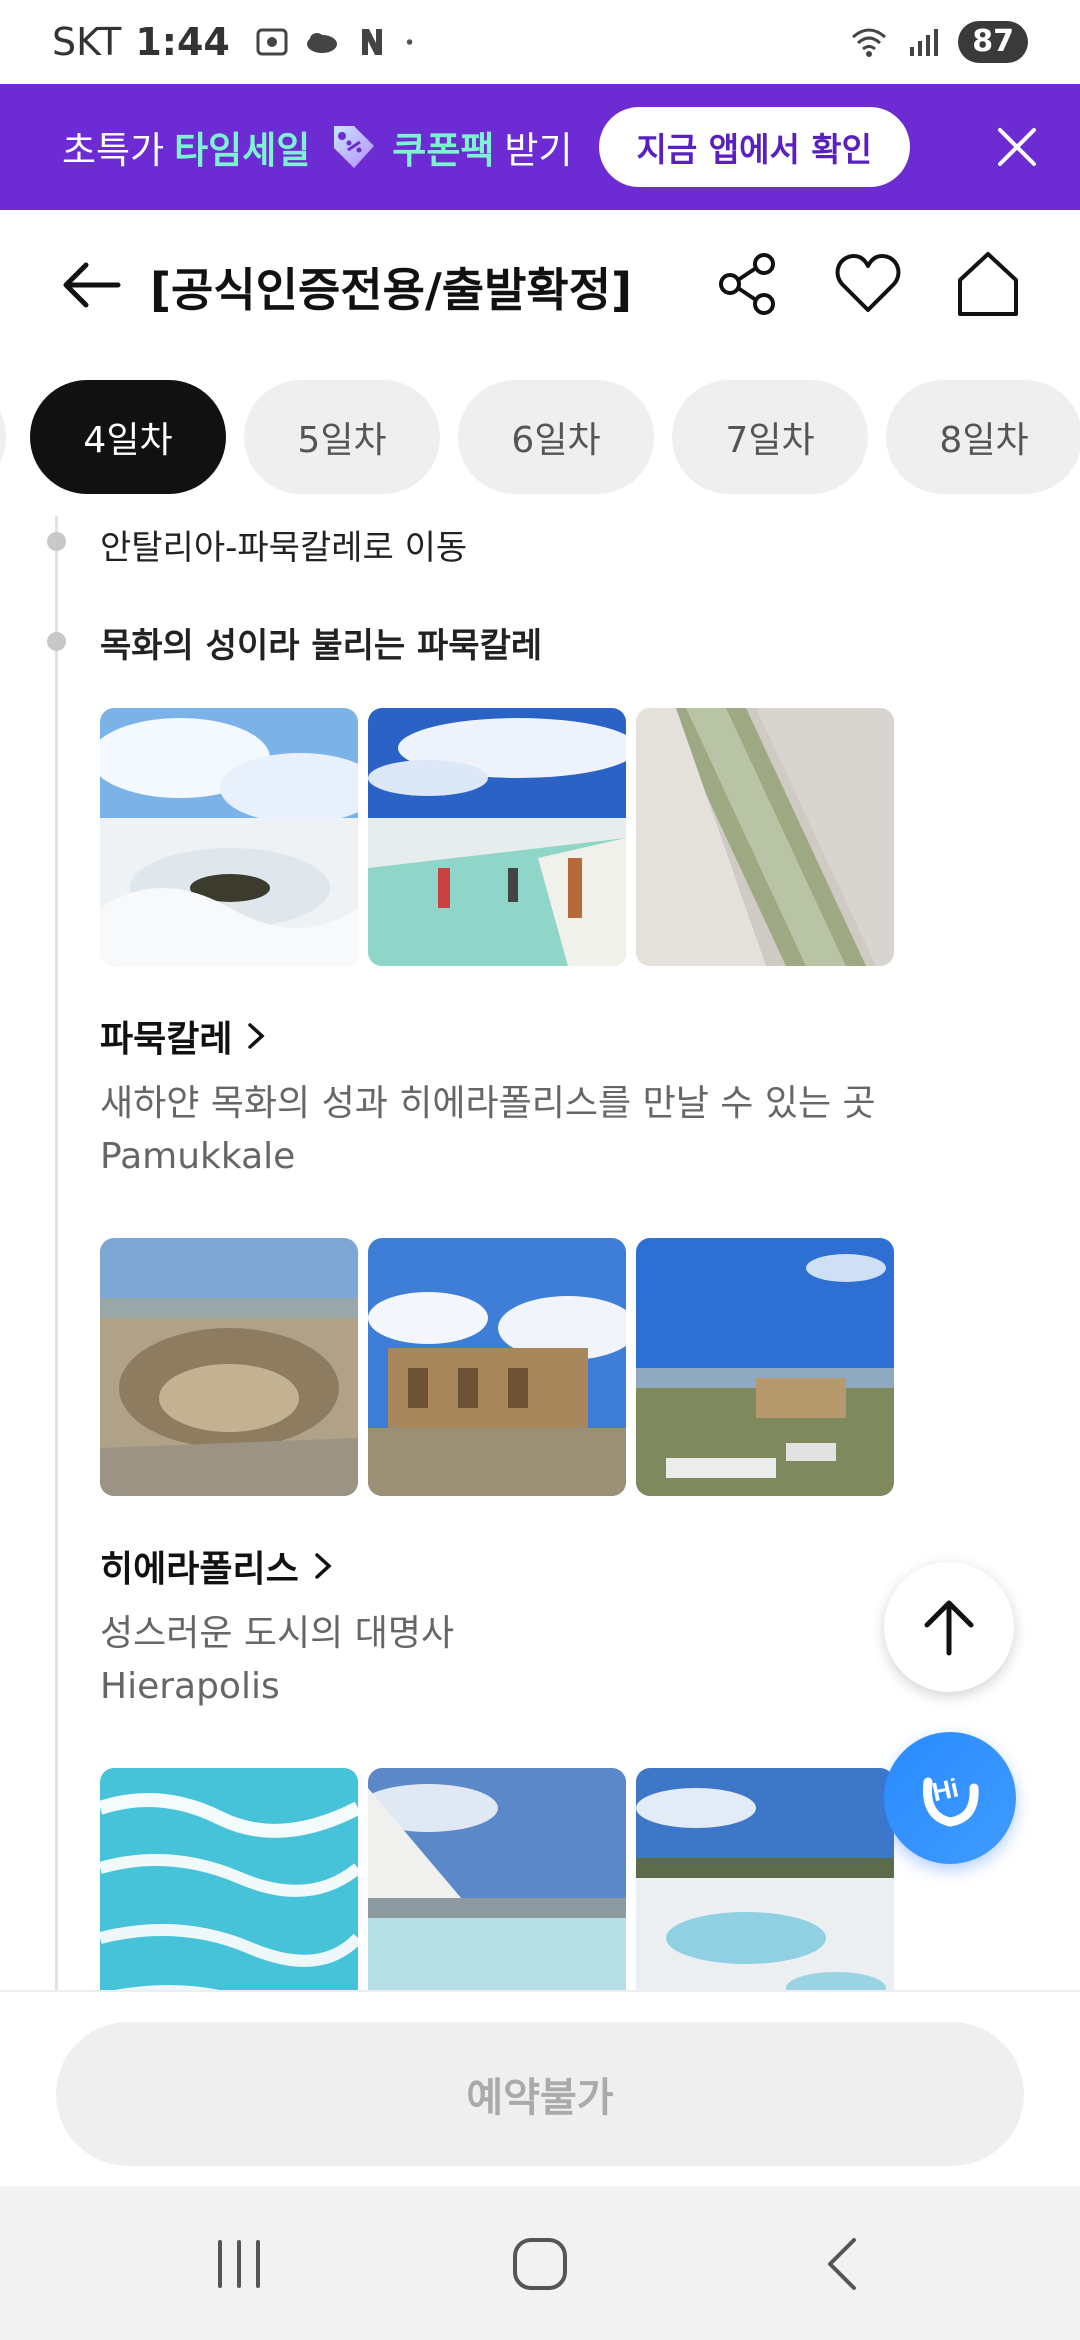 The image size is (1080, 2340). I want to click on tab-day-5: 5일차, so click(342, 437).